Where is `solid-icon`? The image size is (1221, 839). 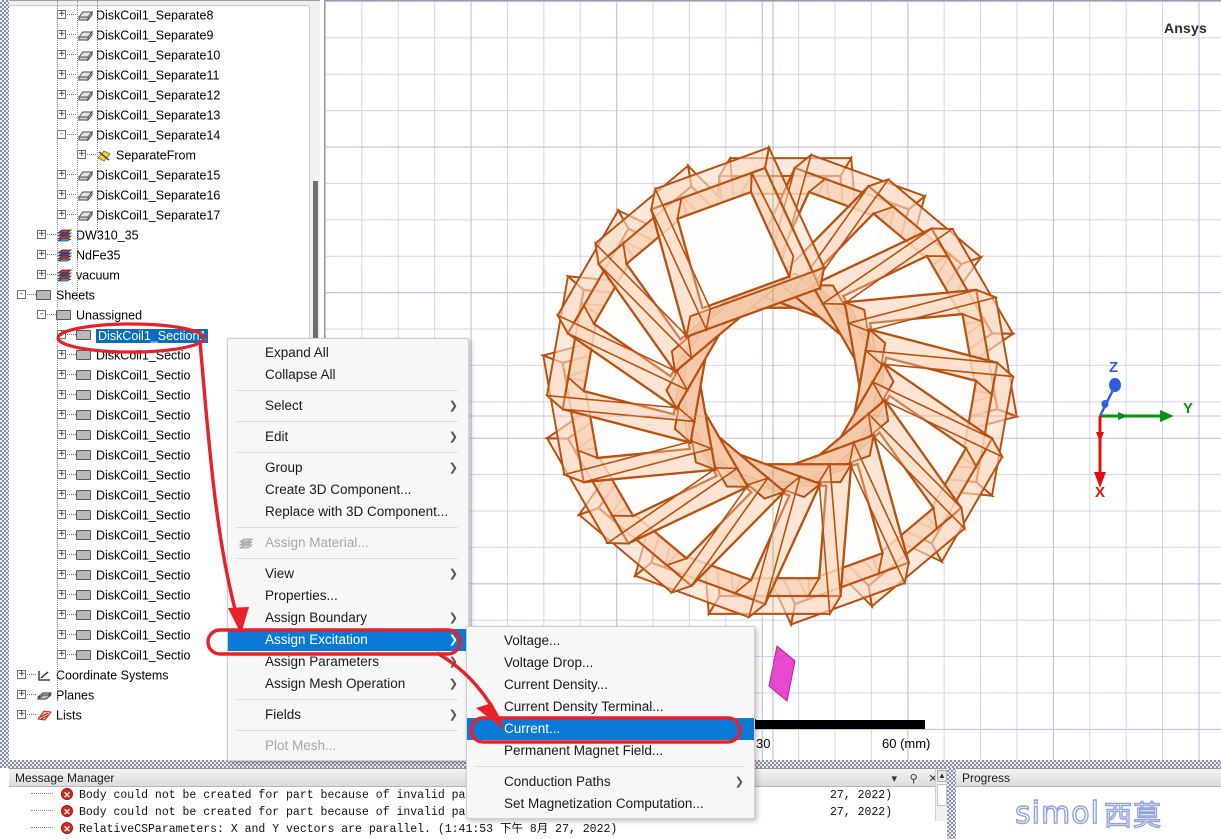
solid-icon is located at coordinates (85, 75).